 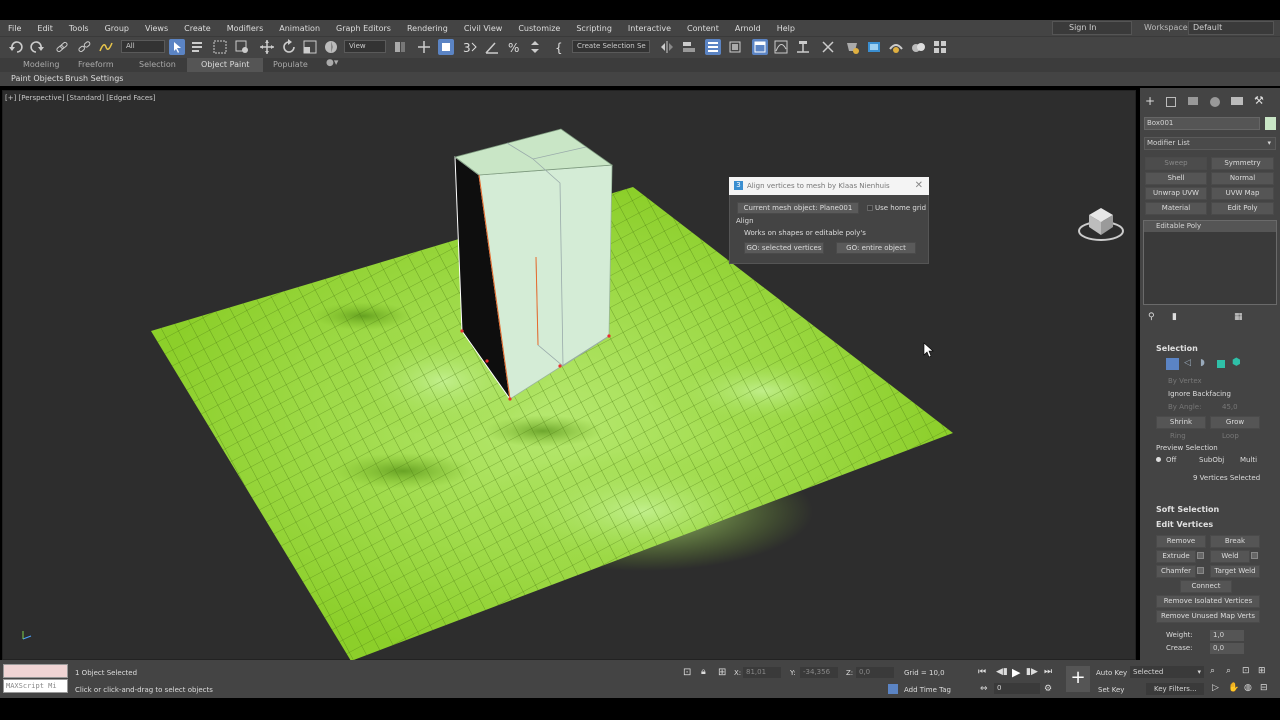 What do you see at coordinates (689, 47) in the screenshot?
I see `align-icon` at bounding box center [689, 47].